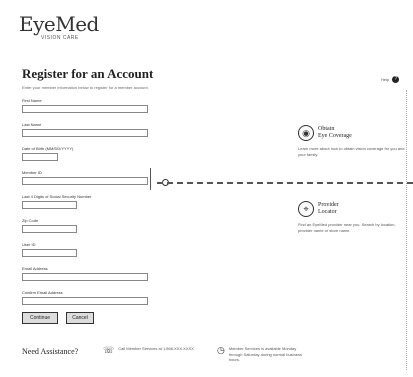 The width and height of the screenshot is (413, 377). I want to click on page-title: Register for an Account, so click(88, 73).